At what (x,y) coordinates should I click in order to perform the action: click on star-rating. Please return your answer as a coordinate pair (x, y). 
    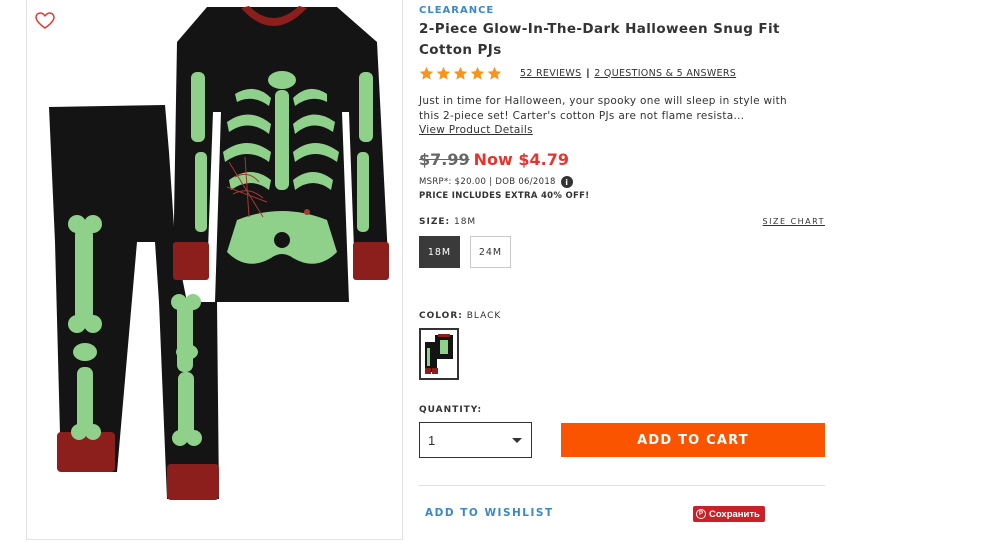
    Looking at the image, I should click on (460, 73).